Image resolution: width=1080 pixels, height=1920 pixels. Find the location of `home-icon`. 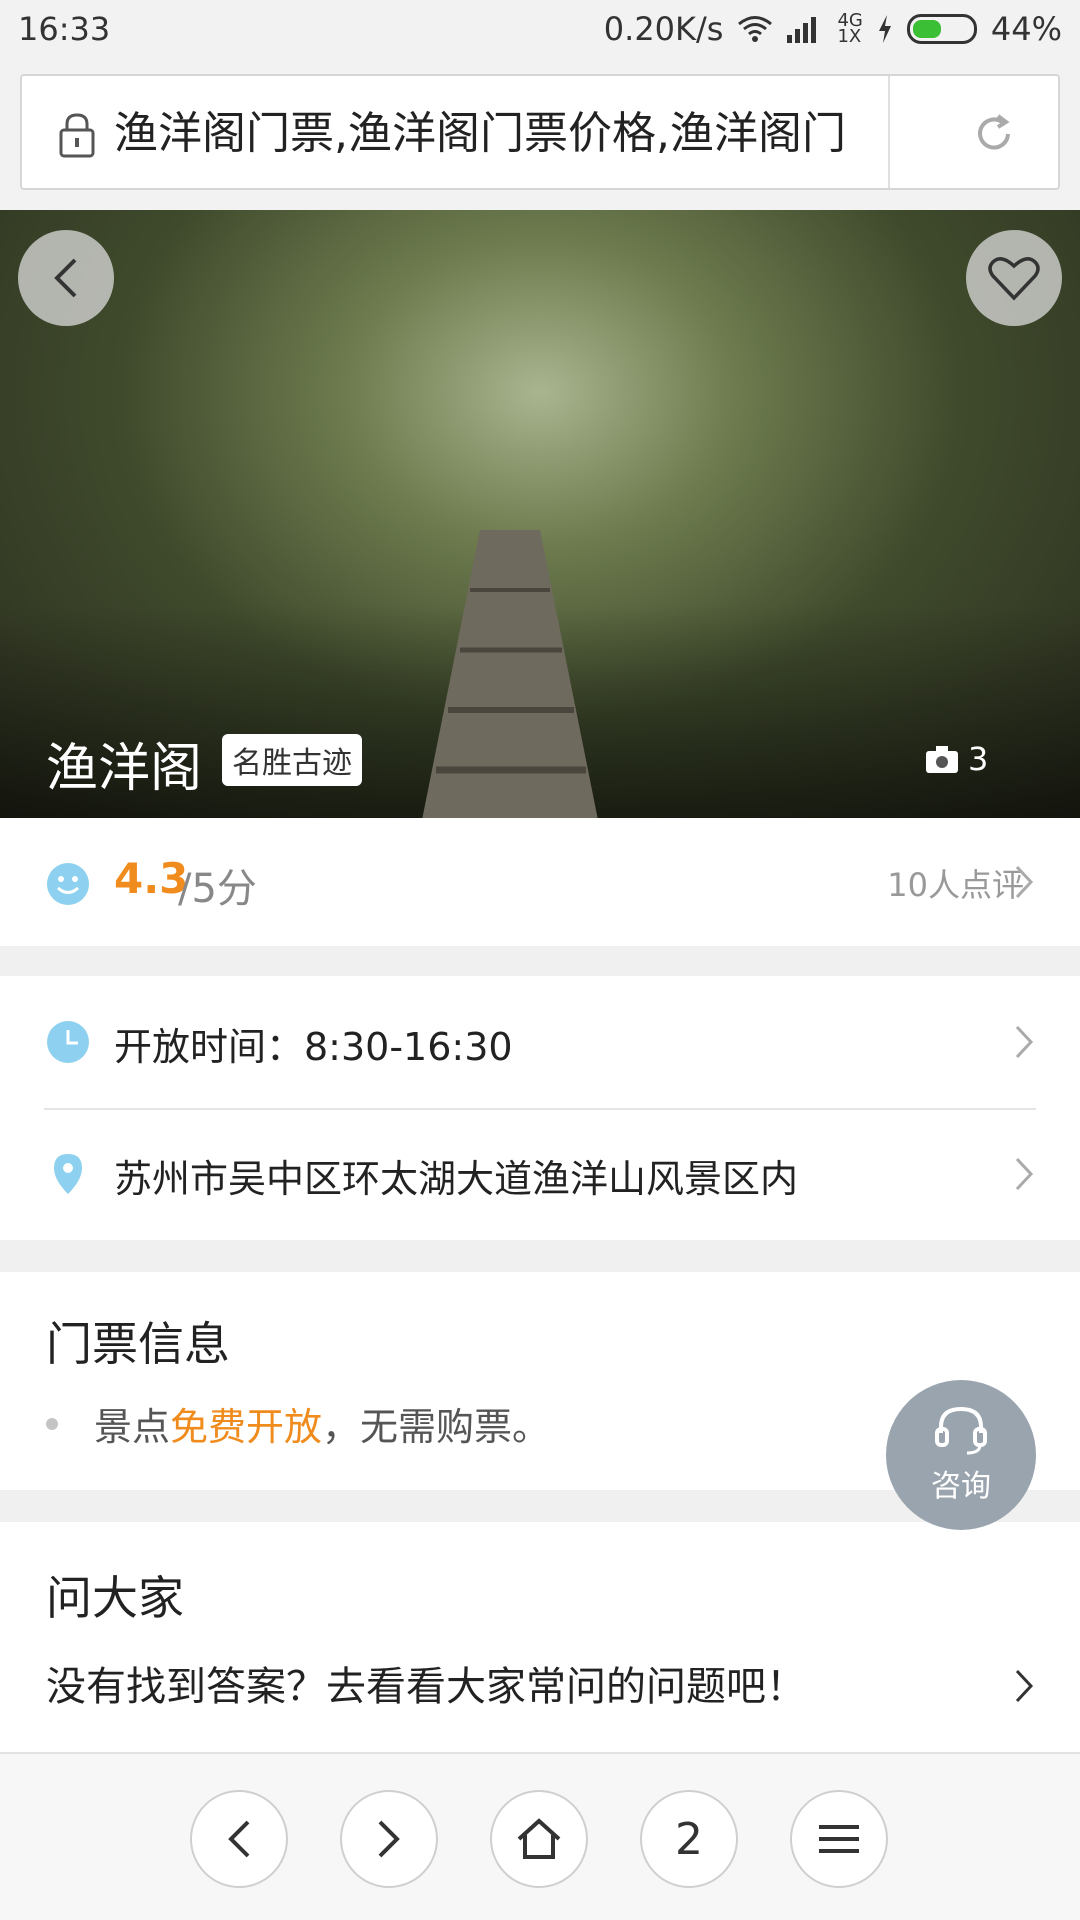

home-icon is located at coordinates (539, 1838).